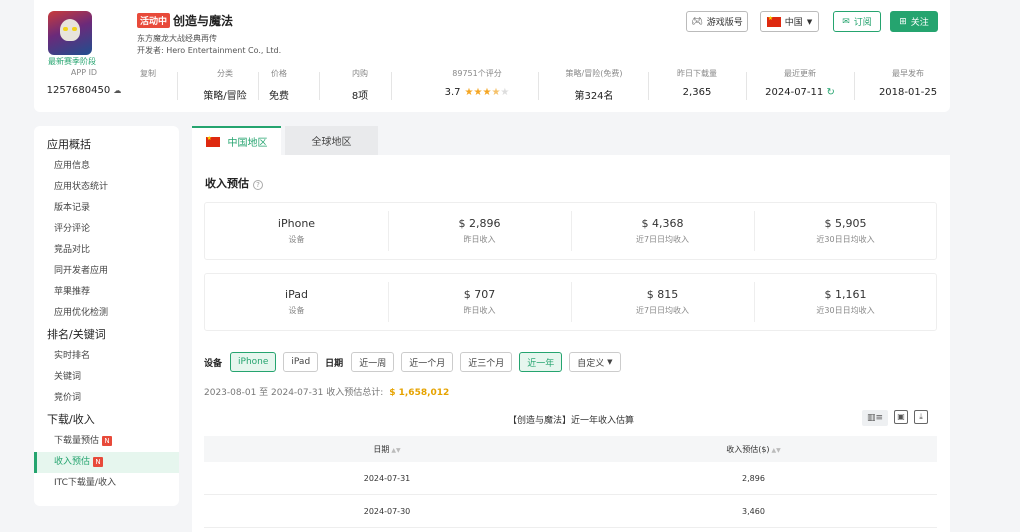 This screenshot has width=1020, height=532. What do you see at coordinates (70, 33) in the screenshot?
I see `app-icon` at bounding box center [70, 33].